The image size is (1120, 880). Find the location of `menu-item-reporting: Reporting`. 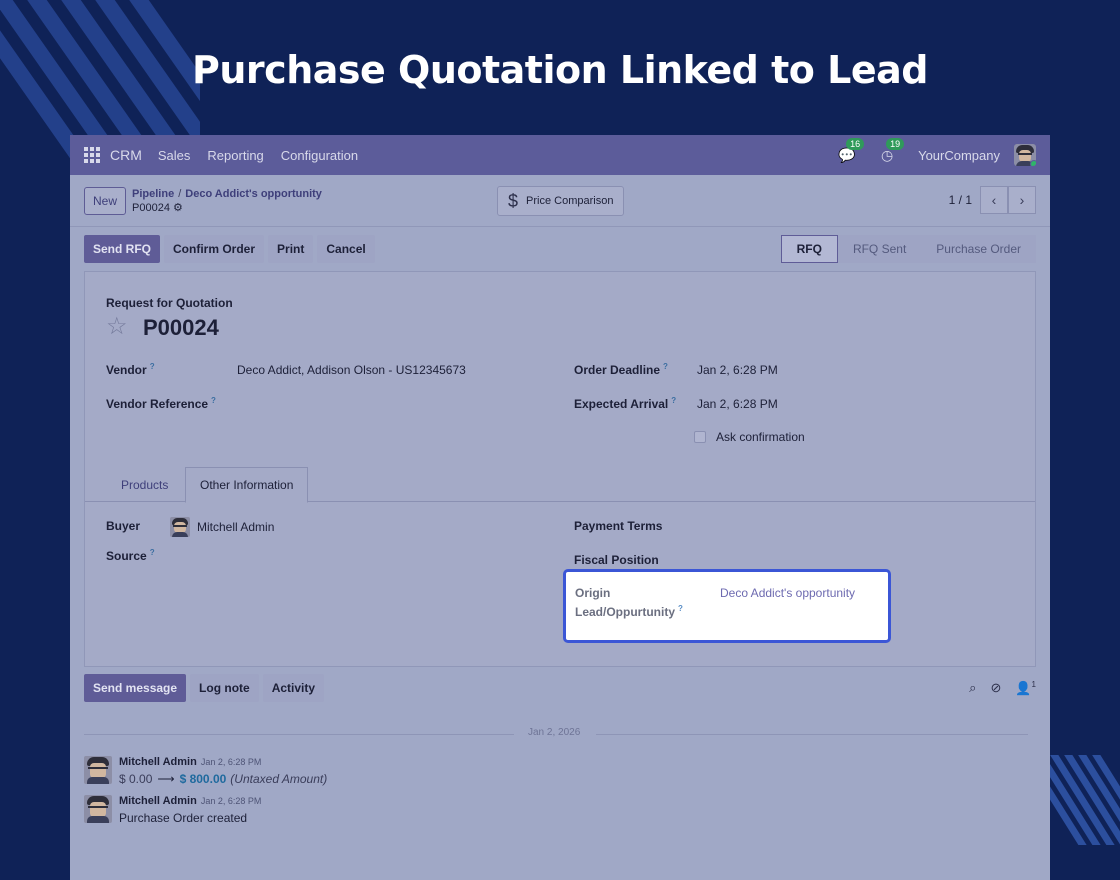

menu-item-reporting: Reporting is located at coordinates (235, 155).